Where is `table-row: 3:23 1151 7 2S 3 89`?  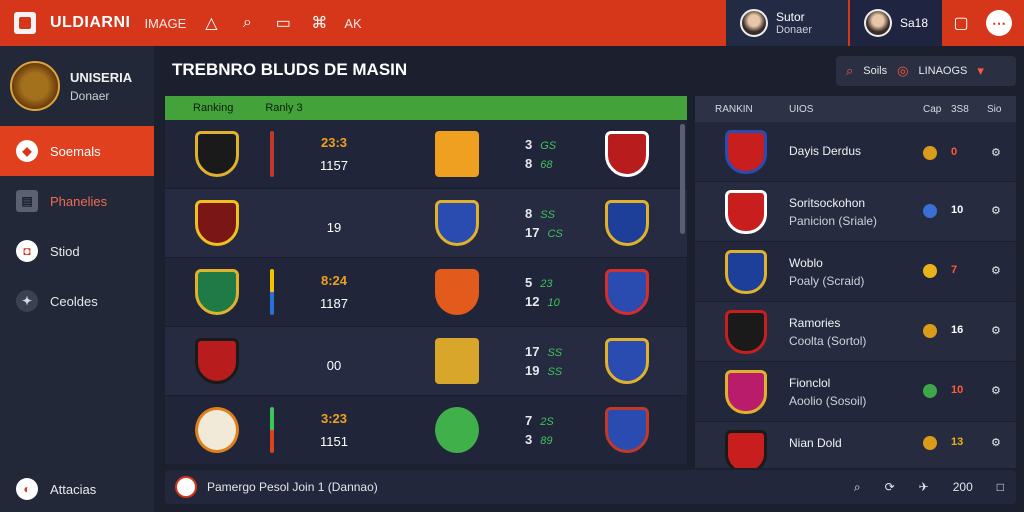 table-row: 3:23 1151 7 2S 3 89 is located at coordinates (426, 430).